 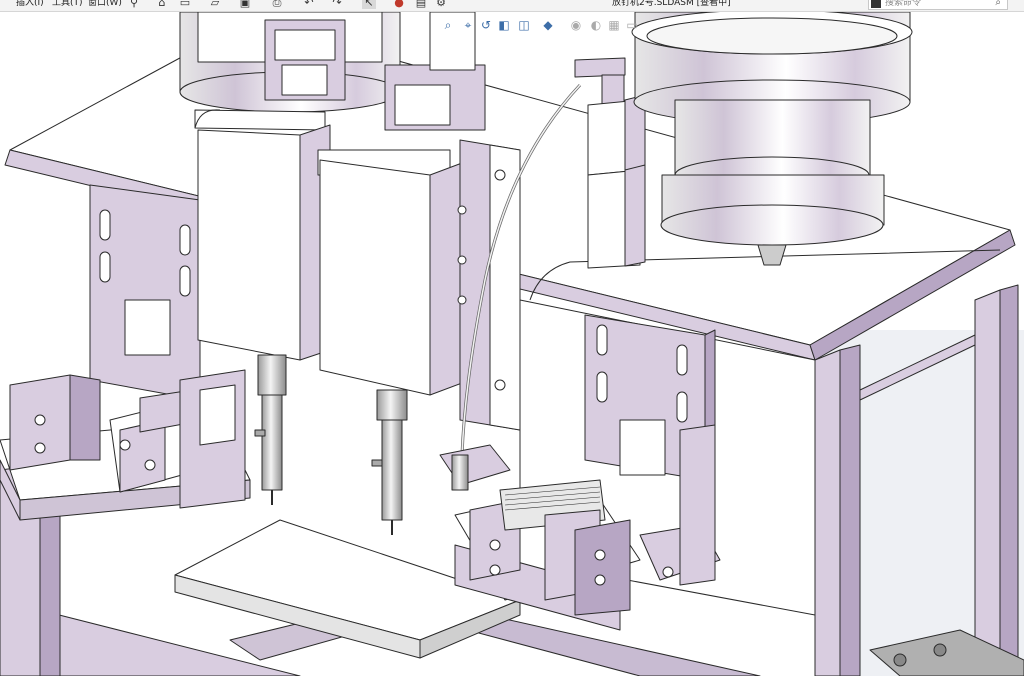 What do you see at coordinates (448, 25) in the screenshot?
I see `zoom-to-fit-icon: ⌕` at bounding box center [448, 25].